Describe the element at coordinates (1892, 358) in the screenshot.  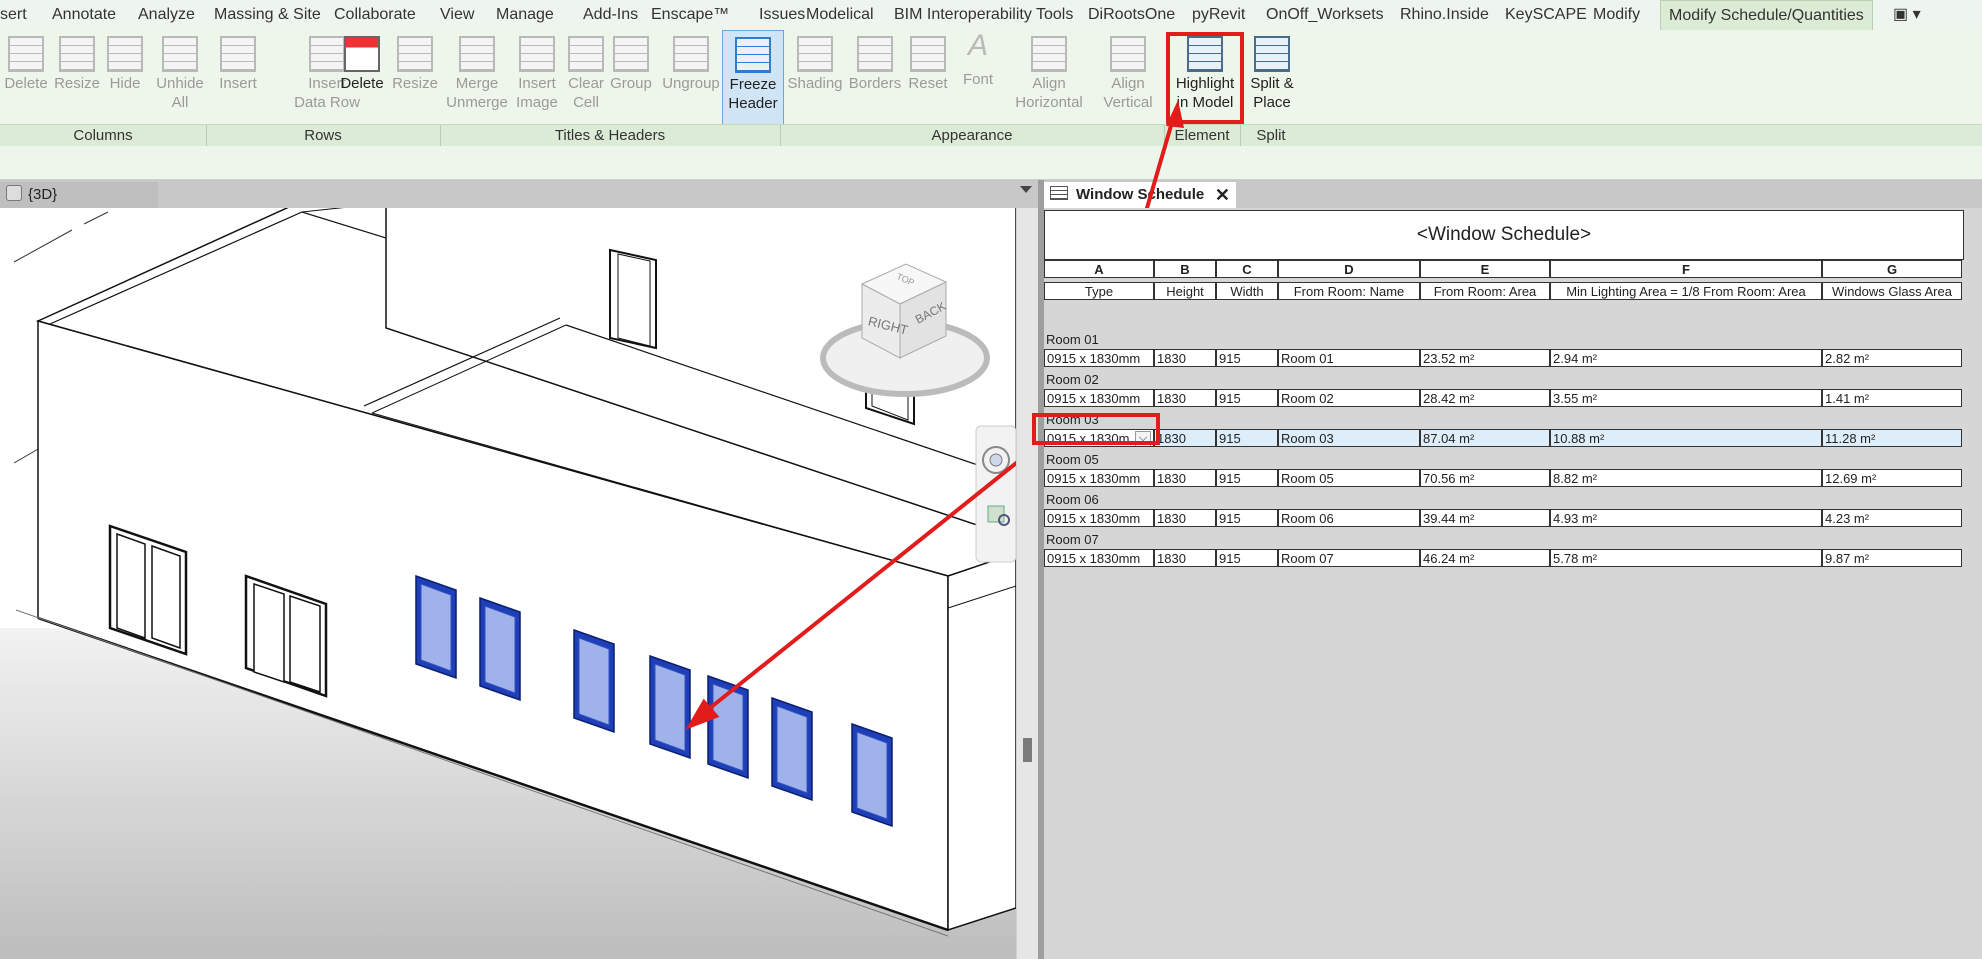
I see `table-row-cell-g: 2.82 m²` at that location.